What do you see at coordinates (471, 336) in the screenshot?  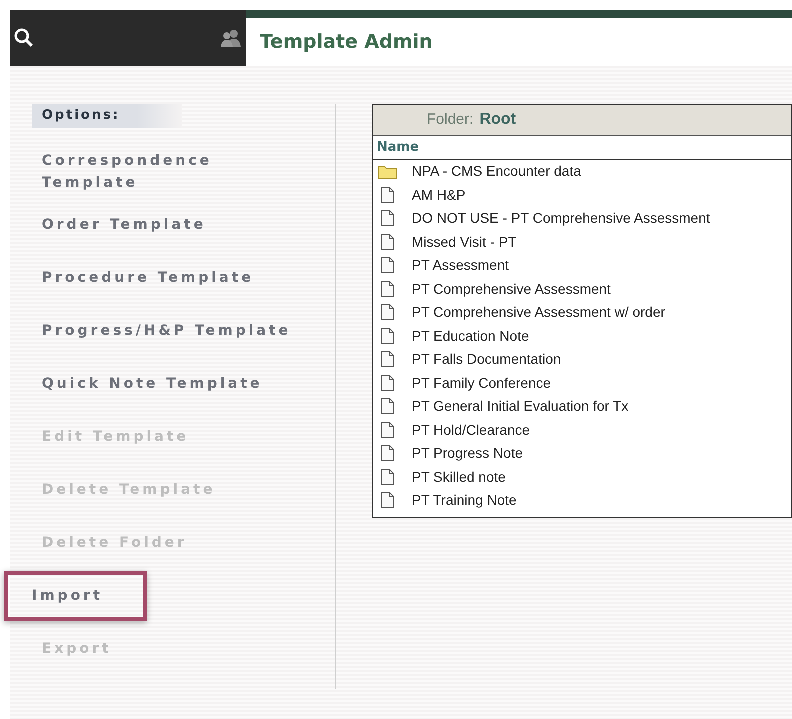 I see `template-name: PT Education Note` at bounding box center [471, 336].